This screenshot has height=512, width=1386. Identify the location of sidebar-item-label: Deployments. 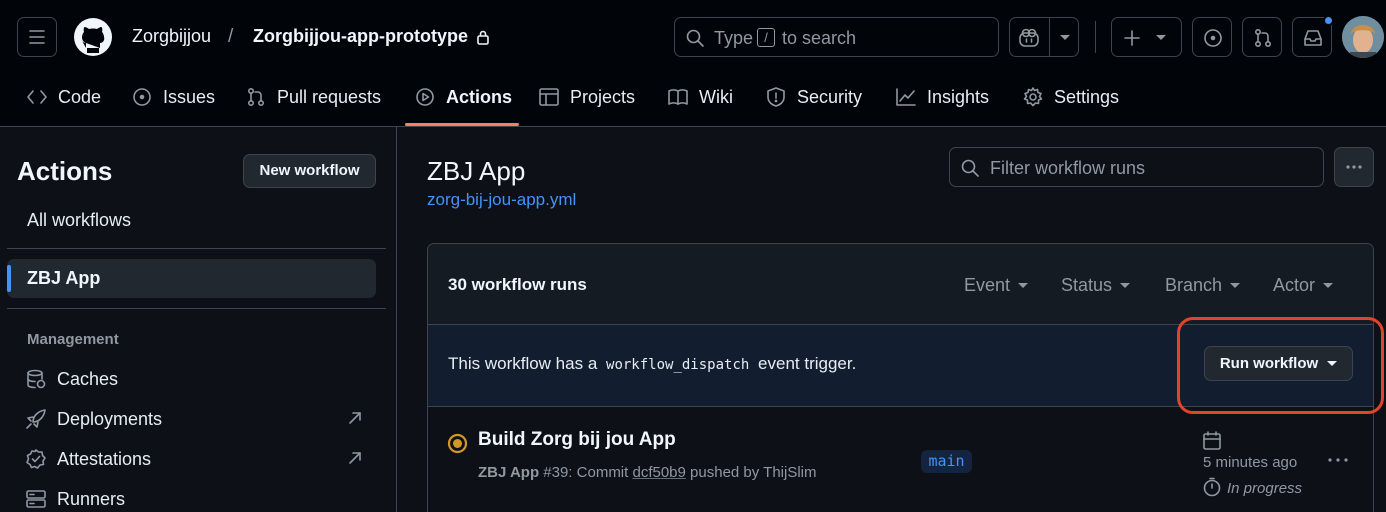
(110, 418).